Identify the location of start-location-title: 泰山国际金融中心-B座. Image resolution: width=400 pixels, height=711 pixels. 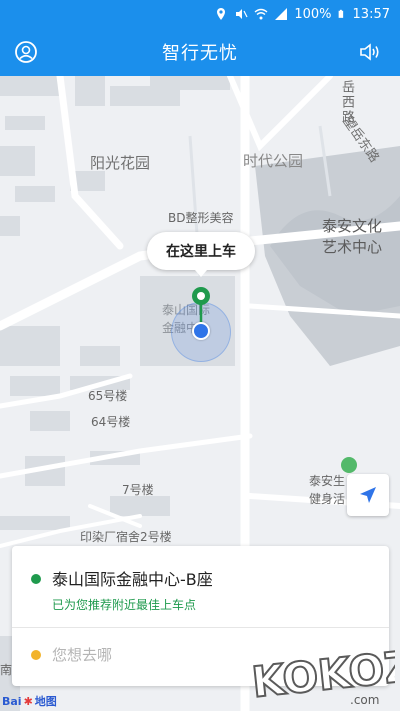
(132, 579).